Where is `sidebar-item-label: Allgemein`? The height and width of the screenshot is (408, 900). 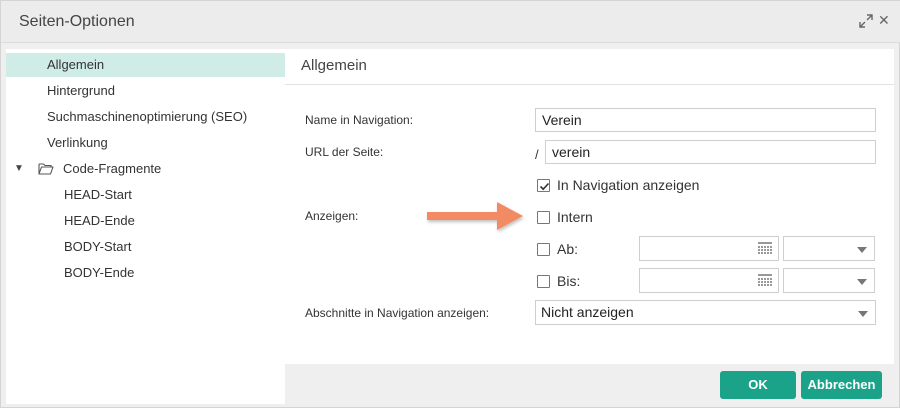 sidebar-item-label: Allgemein is located at coordinates (76, 64).